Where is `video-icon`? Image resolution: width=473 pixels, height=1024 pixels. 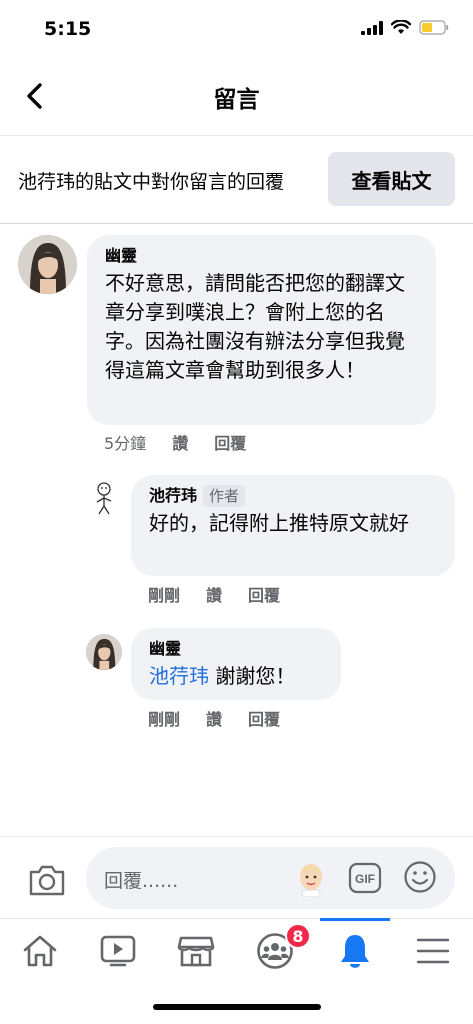
video-icon is located at coordinates (118, 951).